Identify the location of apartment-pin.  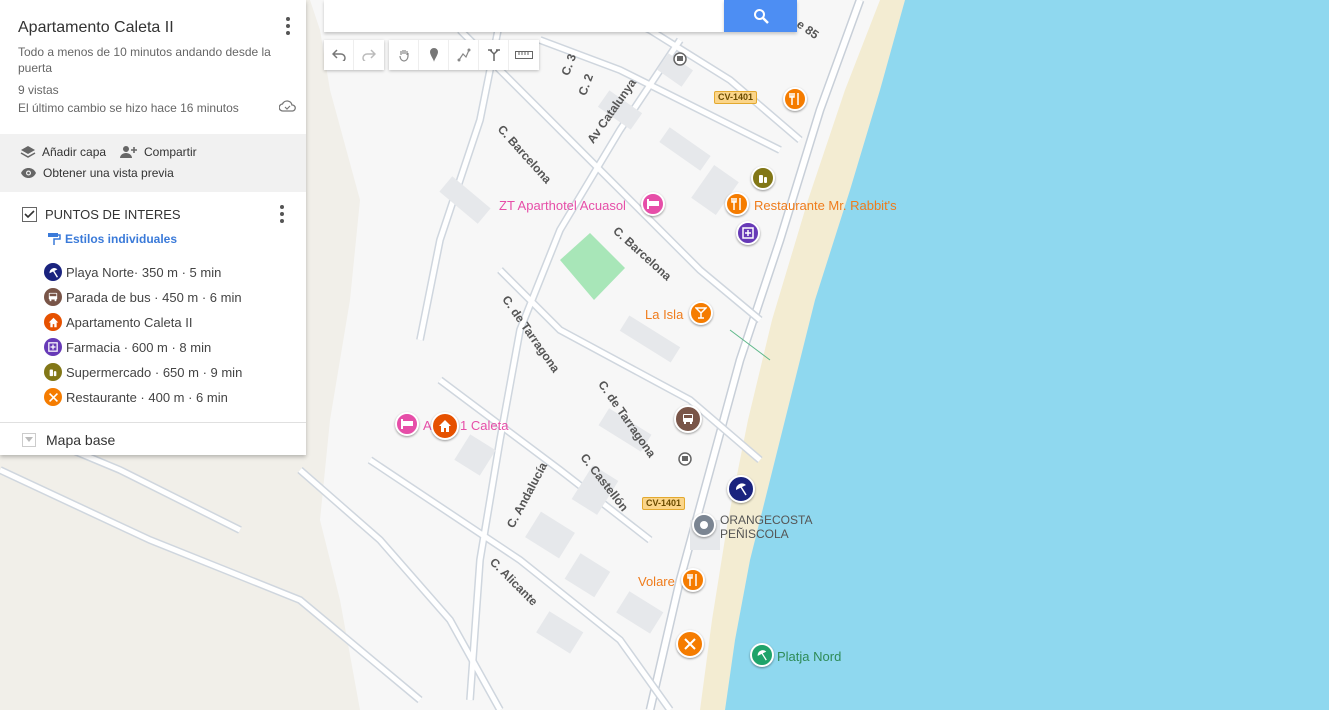
(445, 426).